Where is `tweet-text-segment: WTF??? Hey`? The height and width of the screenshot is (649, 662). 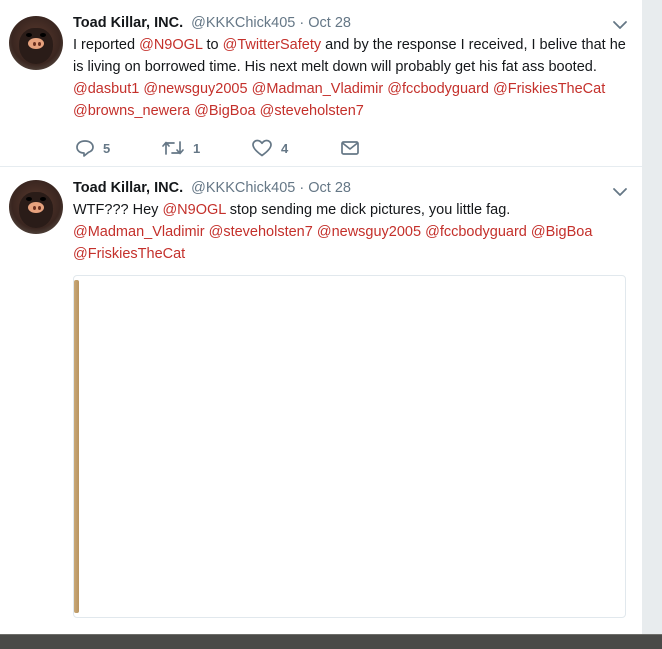
tweet-text-segment: WTF??? Hey is located at coordinates (118, 210).